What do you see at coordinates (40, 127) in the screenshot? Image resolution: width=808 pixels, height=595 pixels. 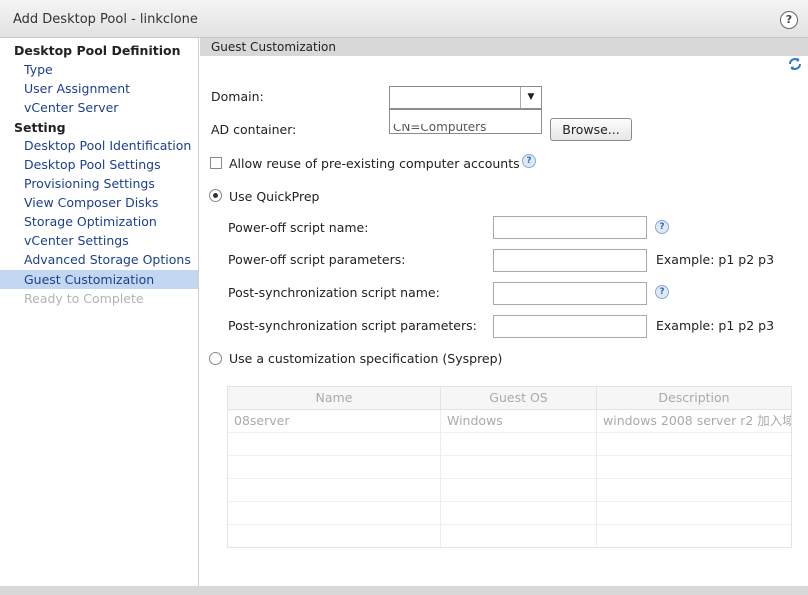 I see `nav-section-setting: Setting` at bounding box center [40, 127].